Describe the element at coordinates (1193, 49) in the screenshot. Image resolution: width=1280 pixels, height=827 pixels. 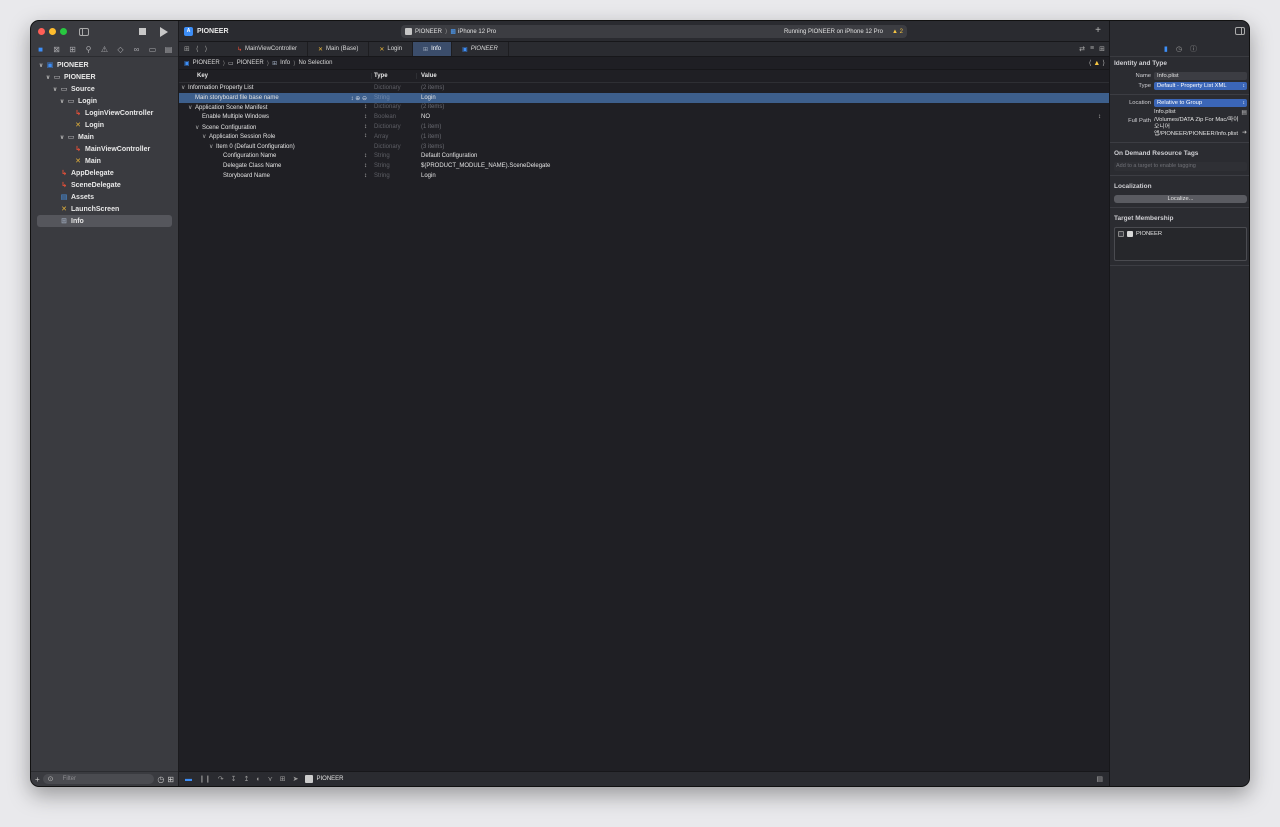
I see `help-inspector-icon: ⓘ` at that location.